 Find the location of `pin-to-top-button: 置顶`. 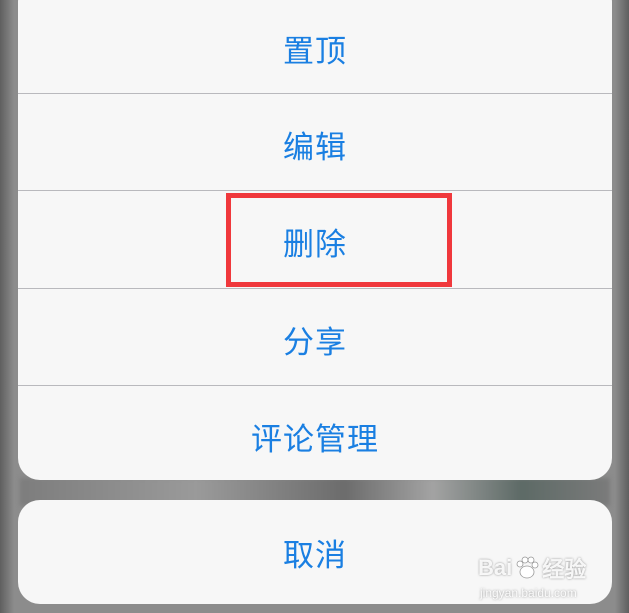

pin-to-top-button: 置顶 is located at coordinates (315, 48).